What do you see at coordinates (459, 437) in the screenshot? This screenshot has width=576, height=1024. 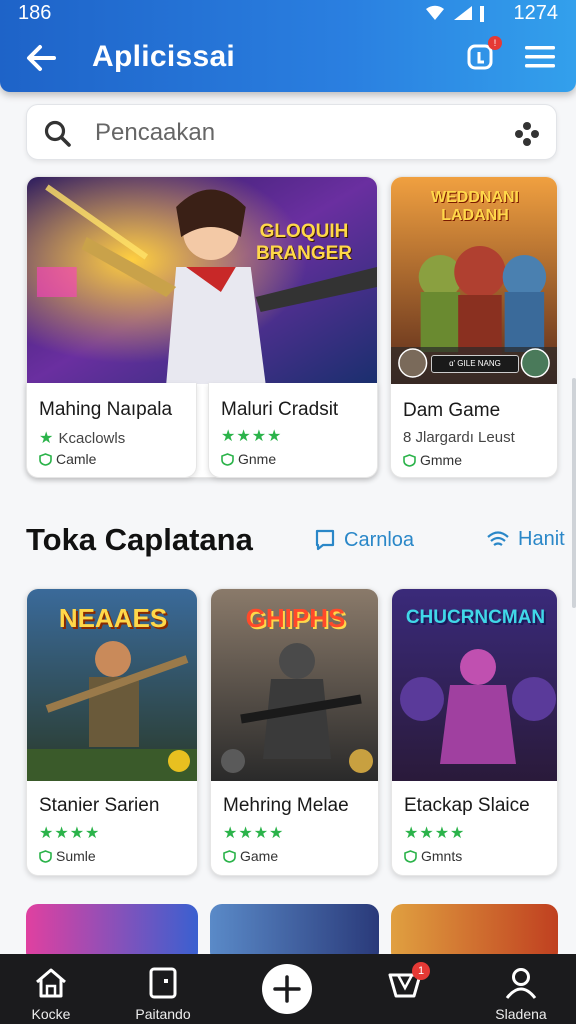 I see `card-subtitle: 8 Jlargardı Leust` at bounding box center [459, 437].